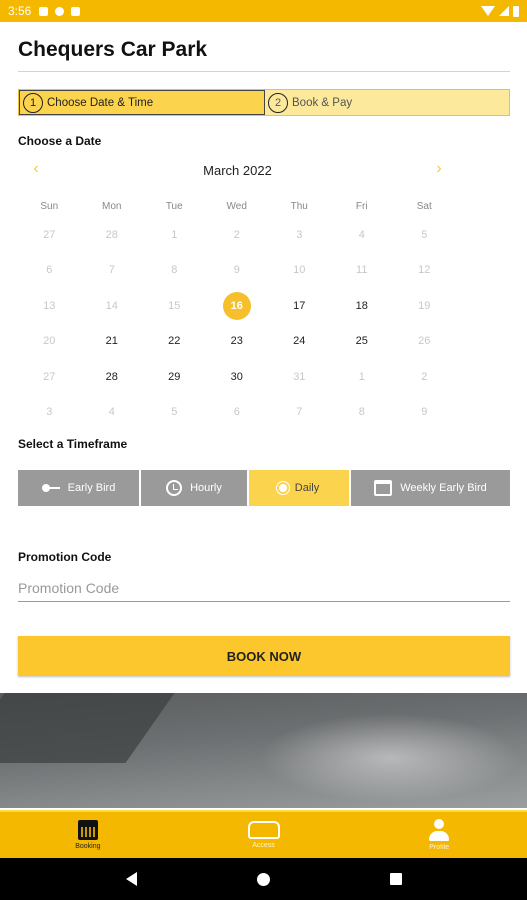  I want to click on book-now-button: BOOK NOW, so click(264, 656).